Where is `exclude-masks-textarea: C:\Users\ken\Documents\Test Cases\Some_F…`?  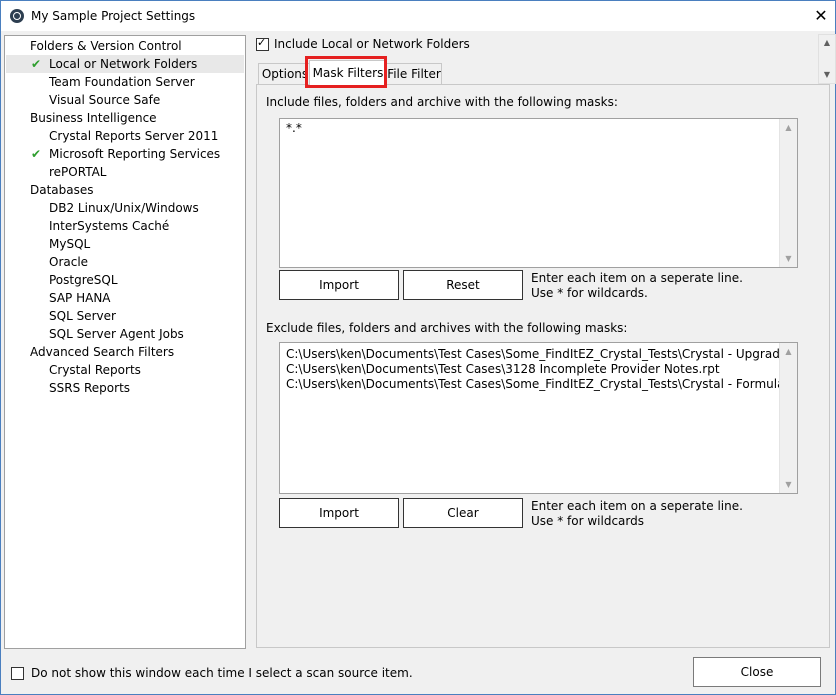
exclude-masks-textarea: C:\Users\ken\Documents\Test Cases\Some_F… is located at coordinates (538, 418).